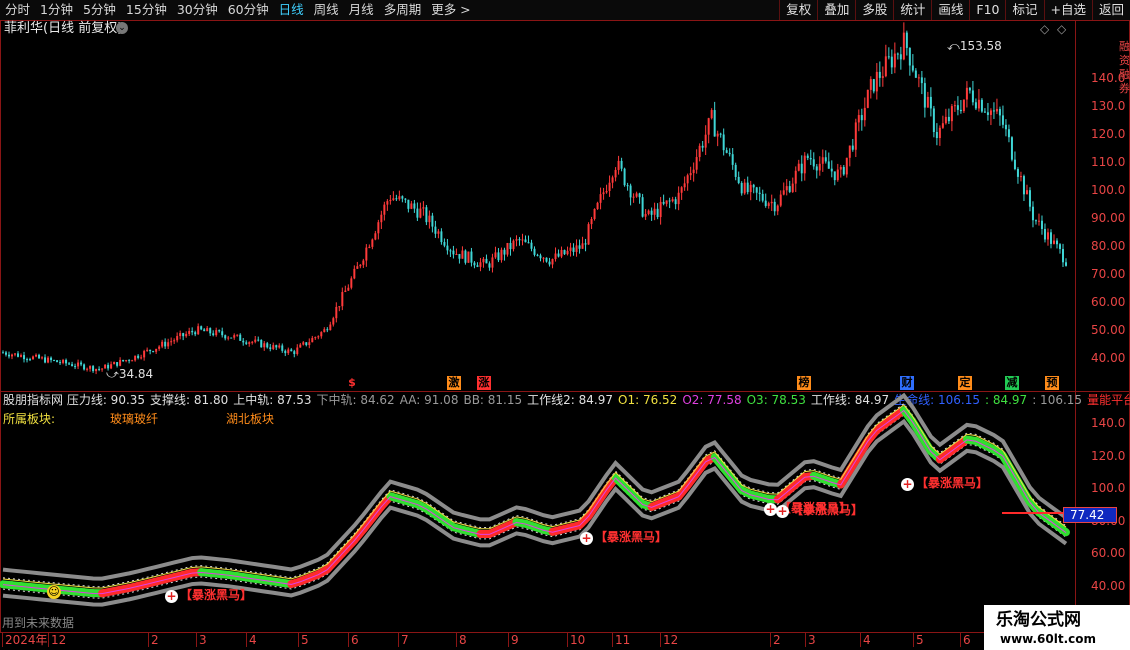 This screenshot has width=1130, height=650. I want to click on smiley-icon: ☺, so click(54, 592).